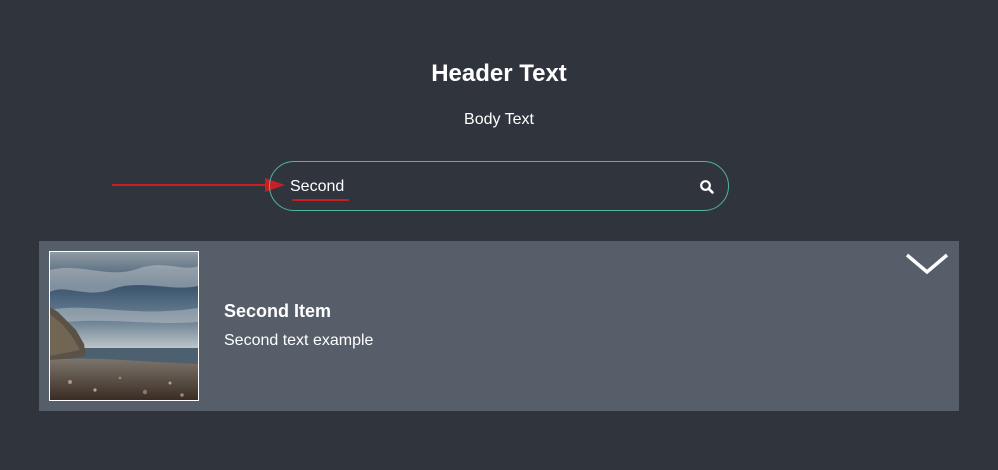 The image size is (998, 470). I want to click on search-icon, so click(707, 187).